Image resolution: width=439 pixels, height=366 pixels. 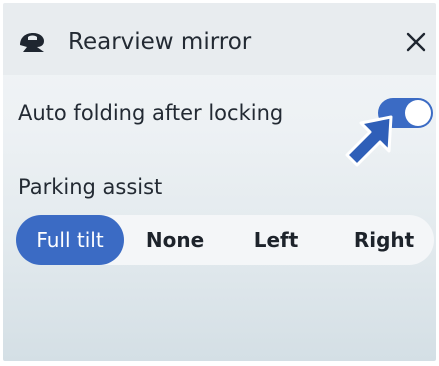 I want to click on side-mirror-icon, so click(x=32, y=42).